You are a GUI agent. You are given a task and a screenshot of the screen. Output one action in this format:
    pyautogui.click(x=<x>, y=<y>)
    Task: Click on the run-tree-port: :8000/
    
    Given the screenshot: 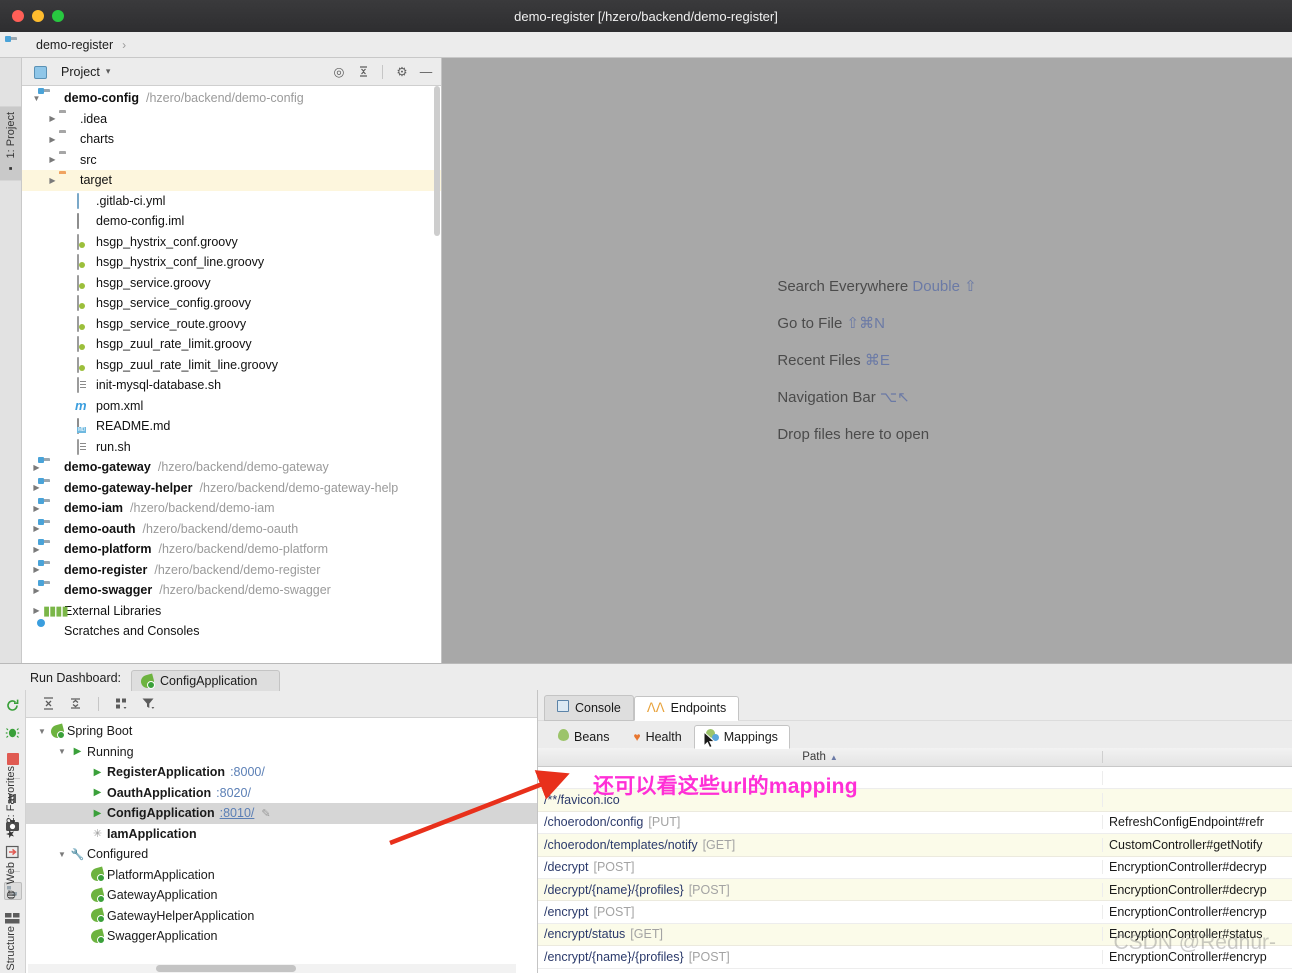 What is the action you would take?
    pyautogui.click(x=247, y=772)
    